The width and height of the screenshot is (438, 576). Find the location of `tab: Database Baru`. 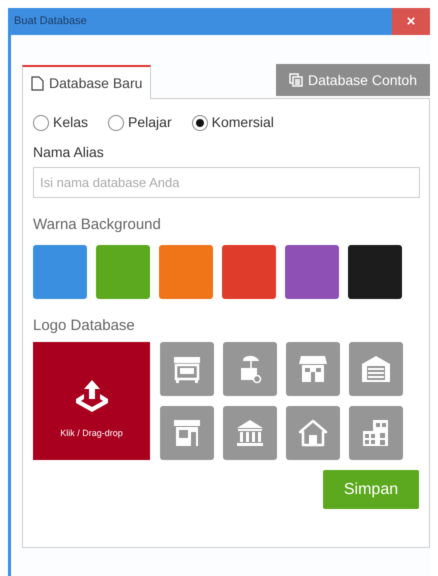

tab: Database Baru is located at coordinates (87, 82).